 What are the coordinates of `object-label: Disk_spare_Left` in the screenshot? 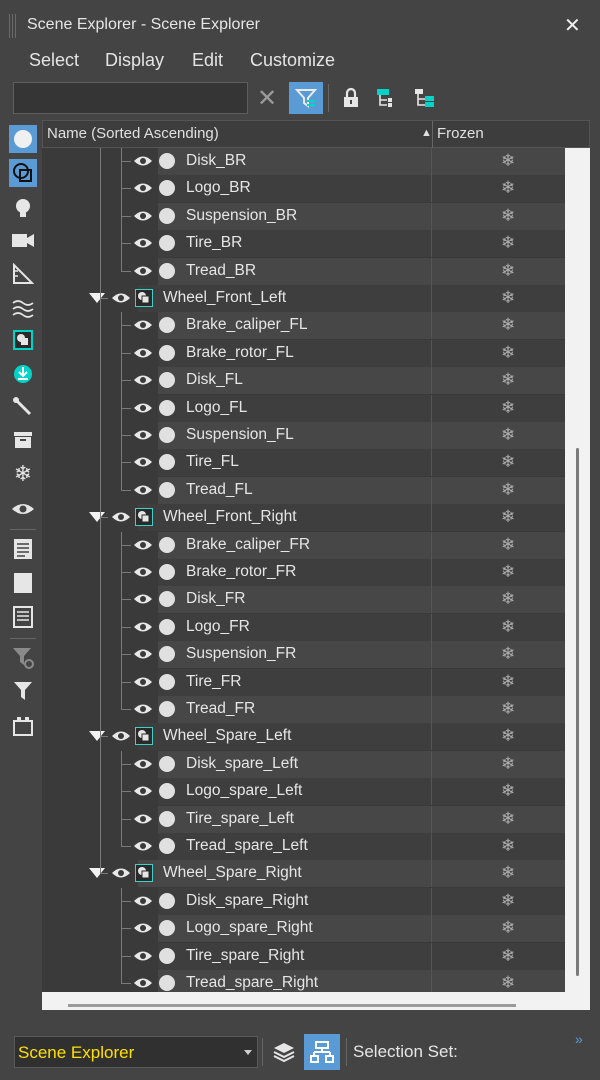 It's located at (242, 764).